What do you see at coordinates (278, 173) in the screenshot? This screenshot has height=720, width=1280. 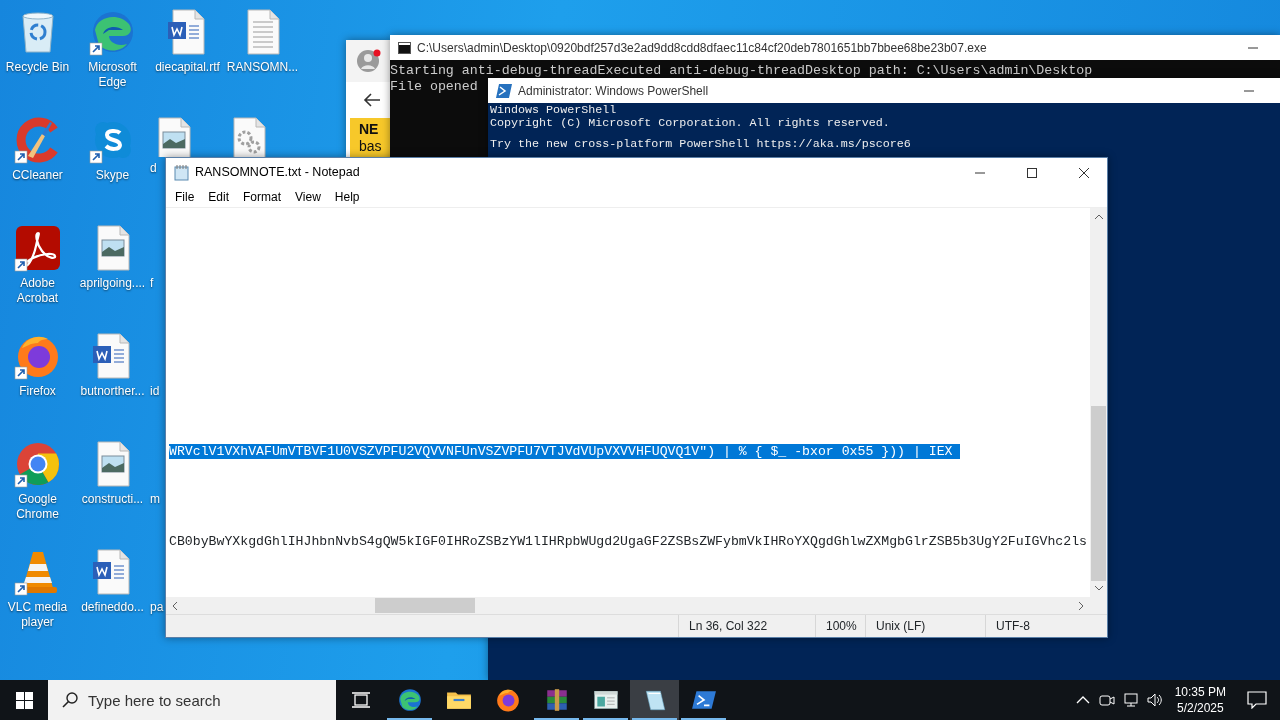 I see `window-title: RANSOMNOTE.txt - Notepad` at bounding box center [278, 173].